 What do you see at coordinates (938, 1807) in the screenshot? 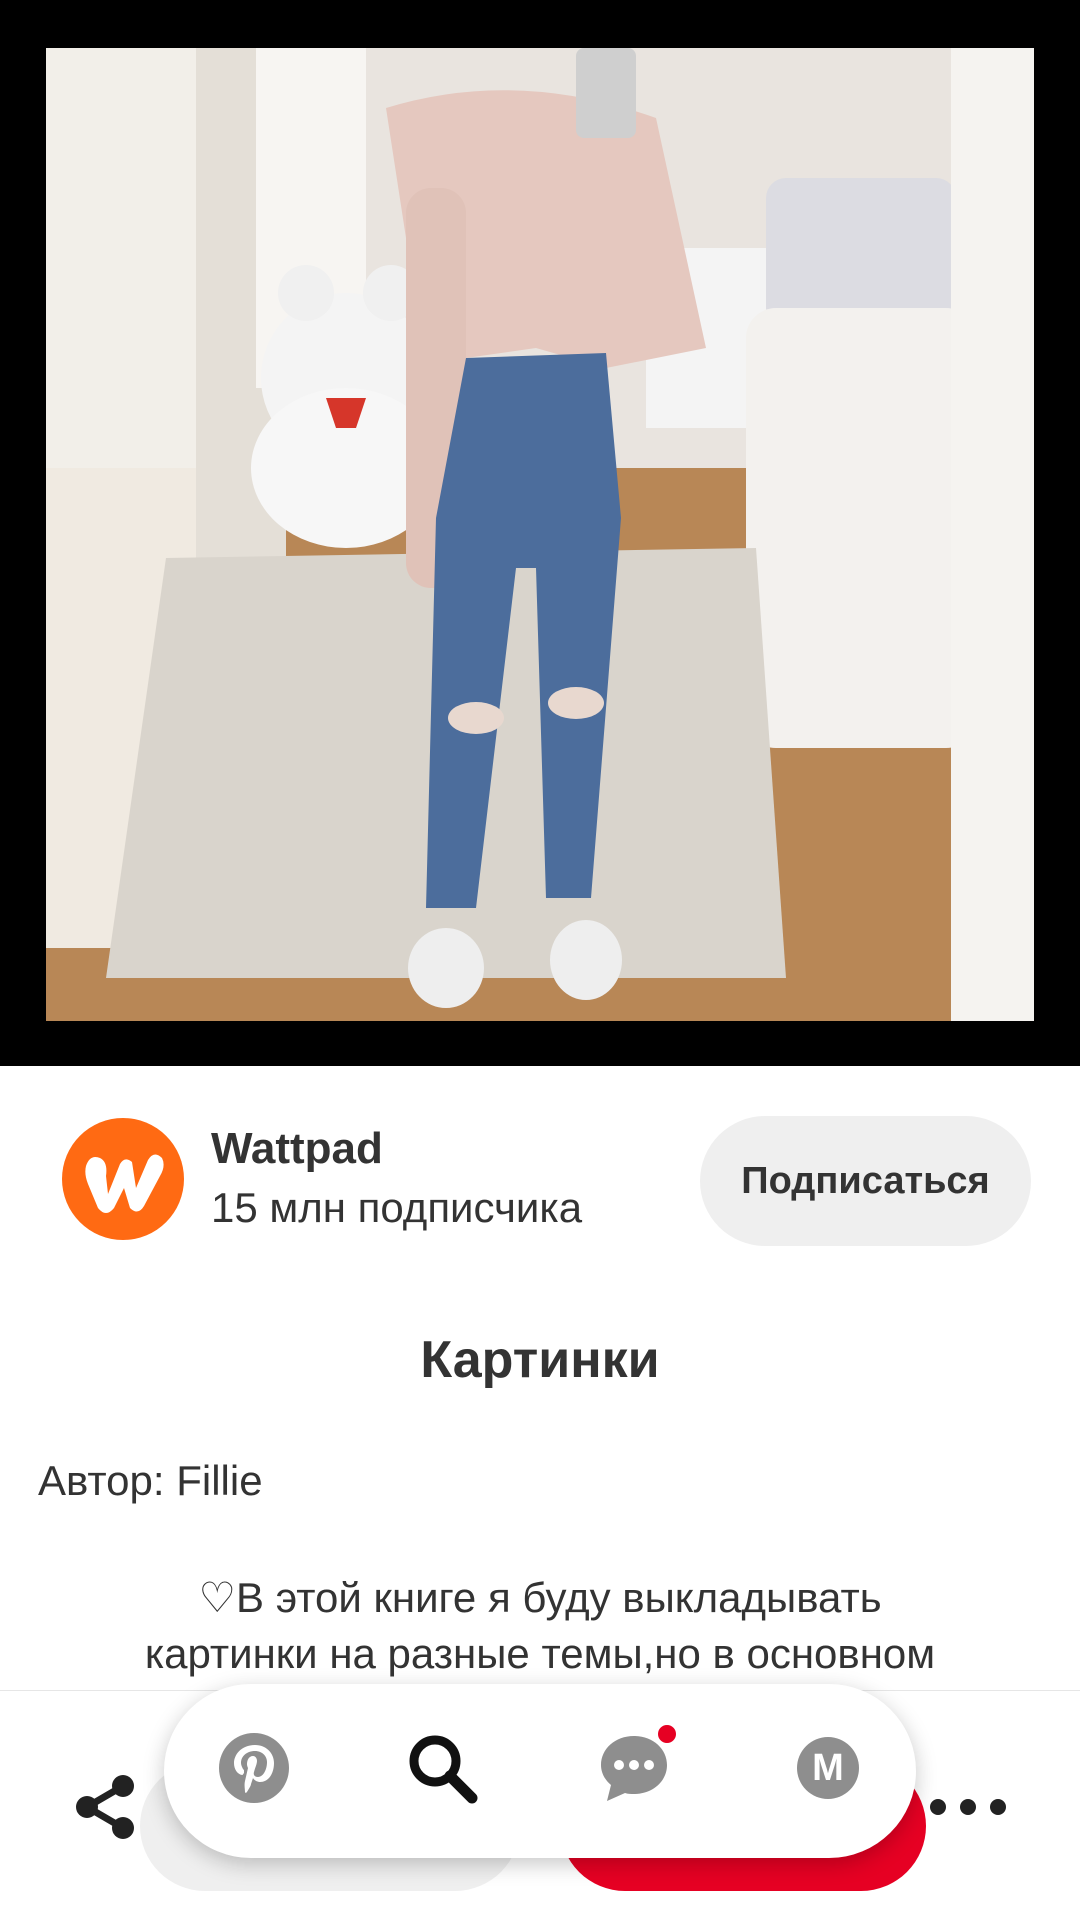
I see `more-icon` at bounding box center [938, 1807].